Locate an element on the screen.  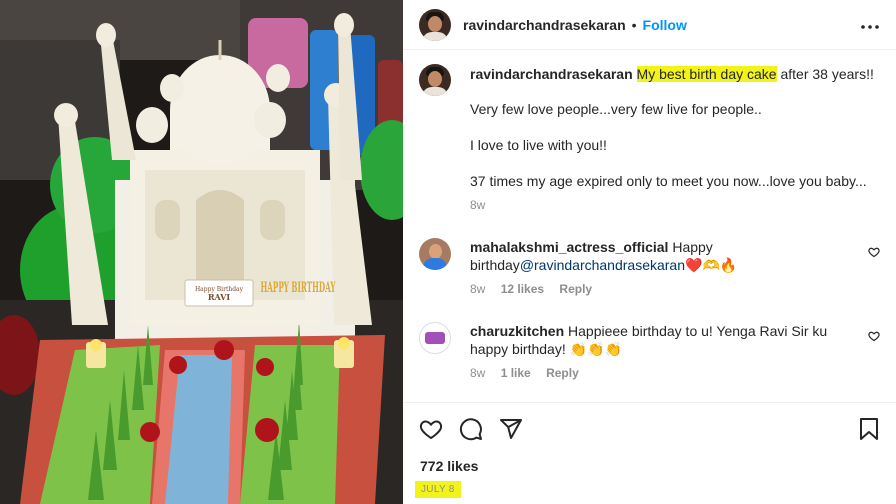
follow-button: Follow is located at coordinates (665, 25).